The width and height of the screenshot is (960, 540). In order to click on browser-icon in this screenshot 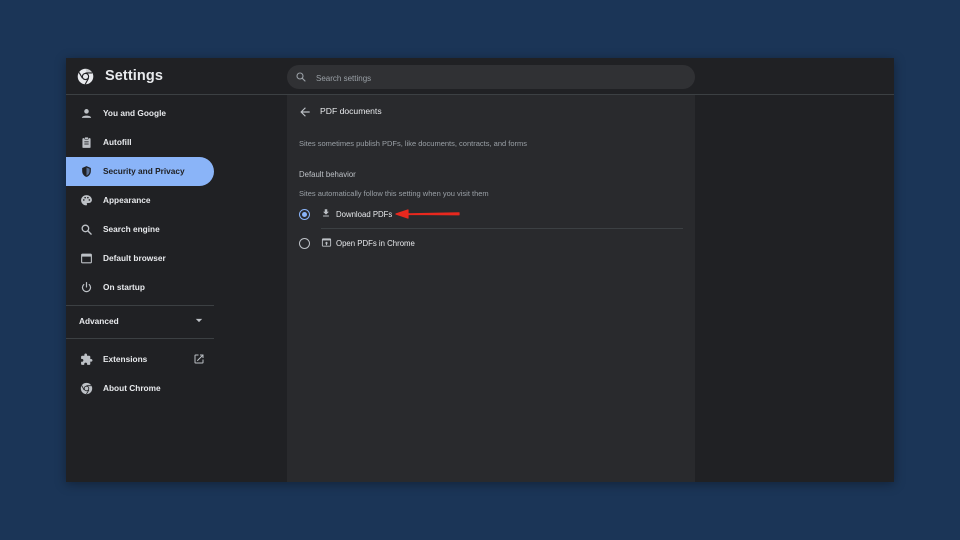, I will do `click(86, 258)`.